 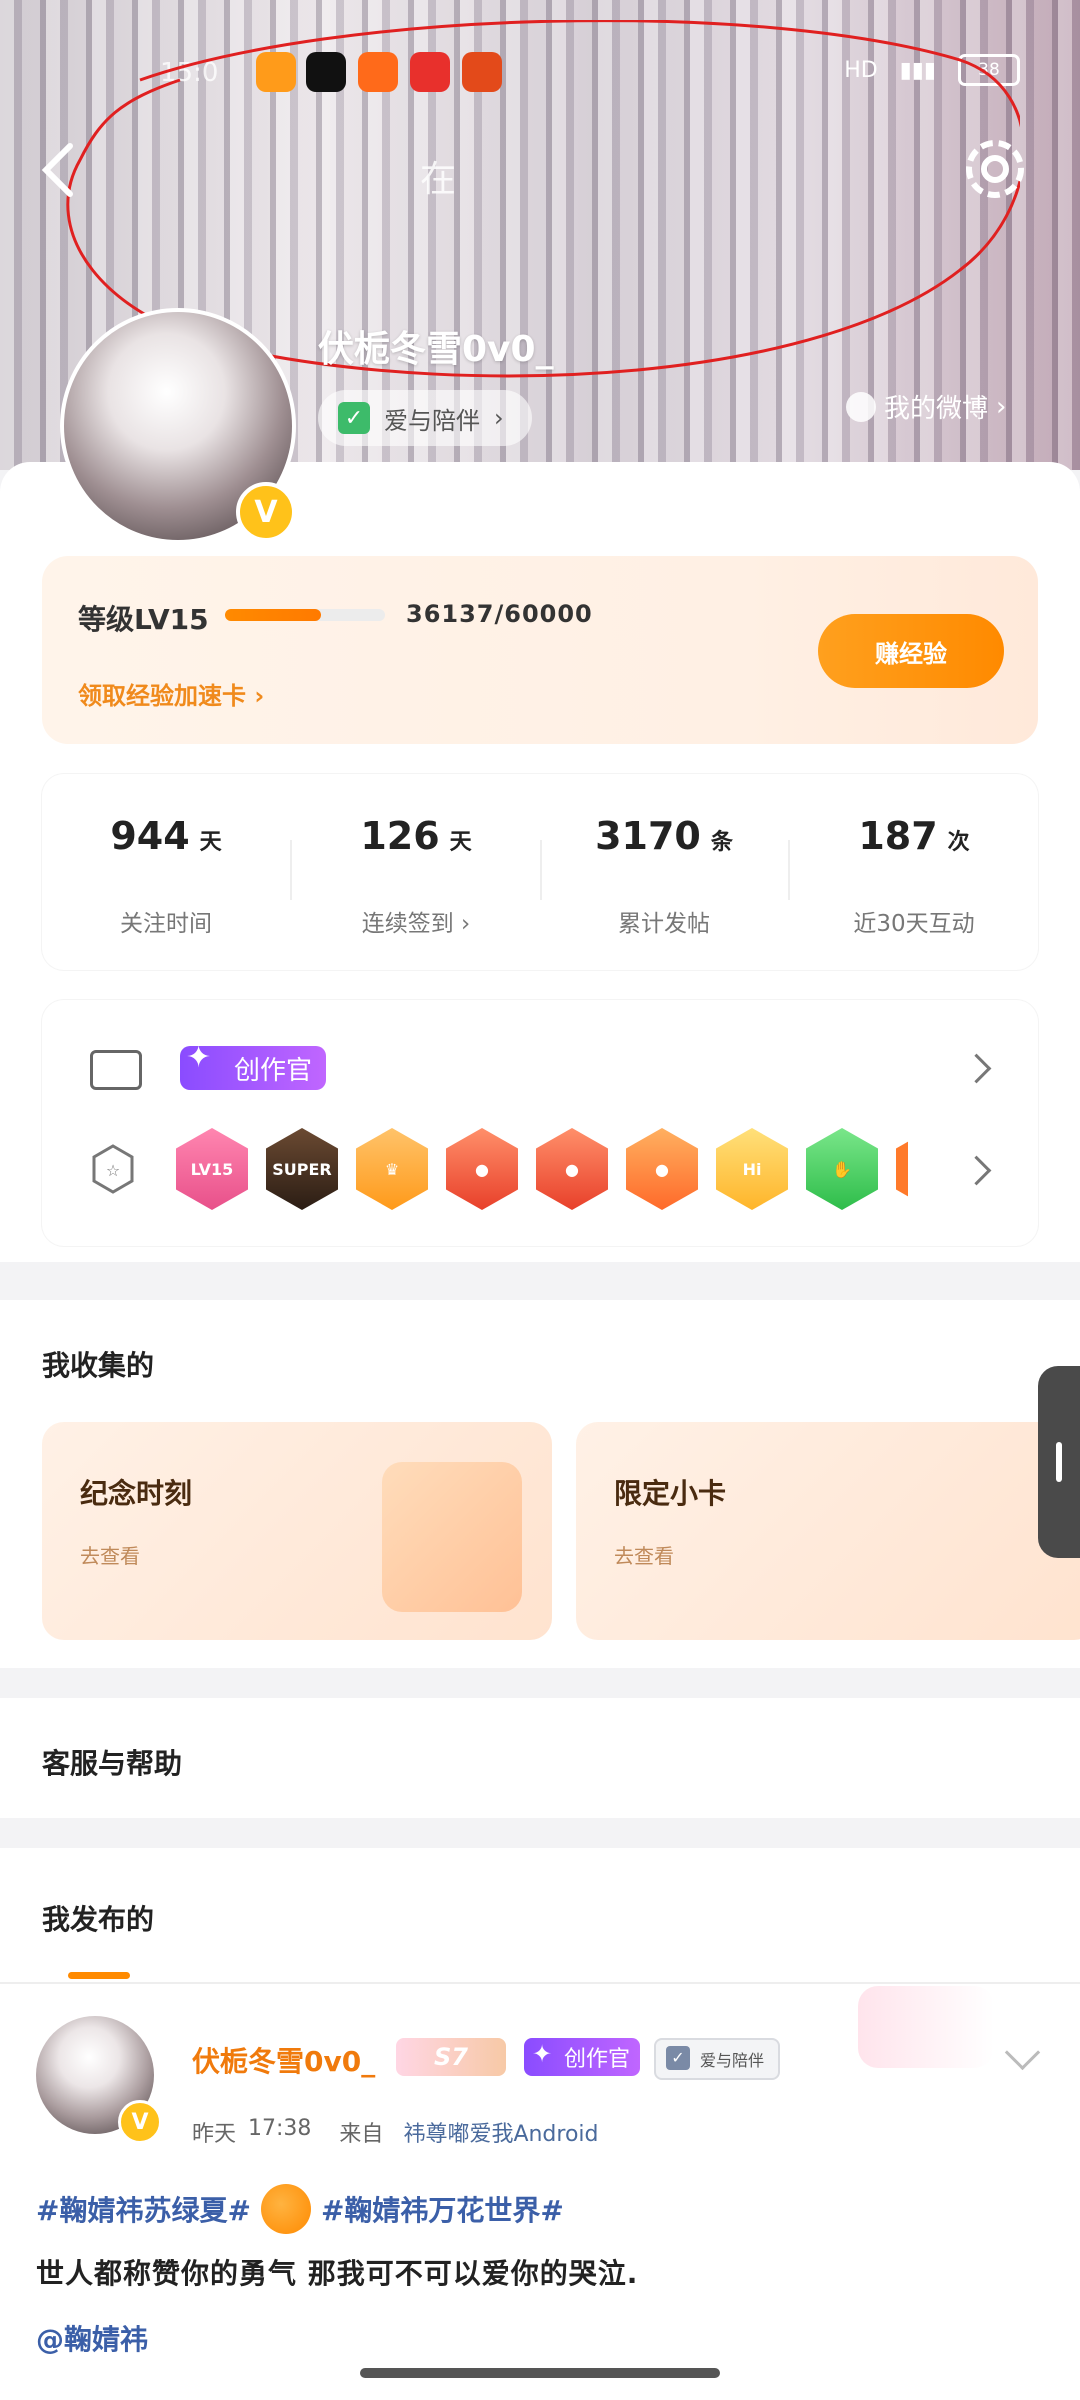 I want to click on boost-card-label: 领取经验加速卡, so click(x=162, y=696).